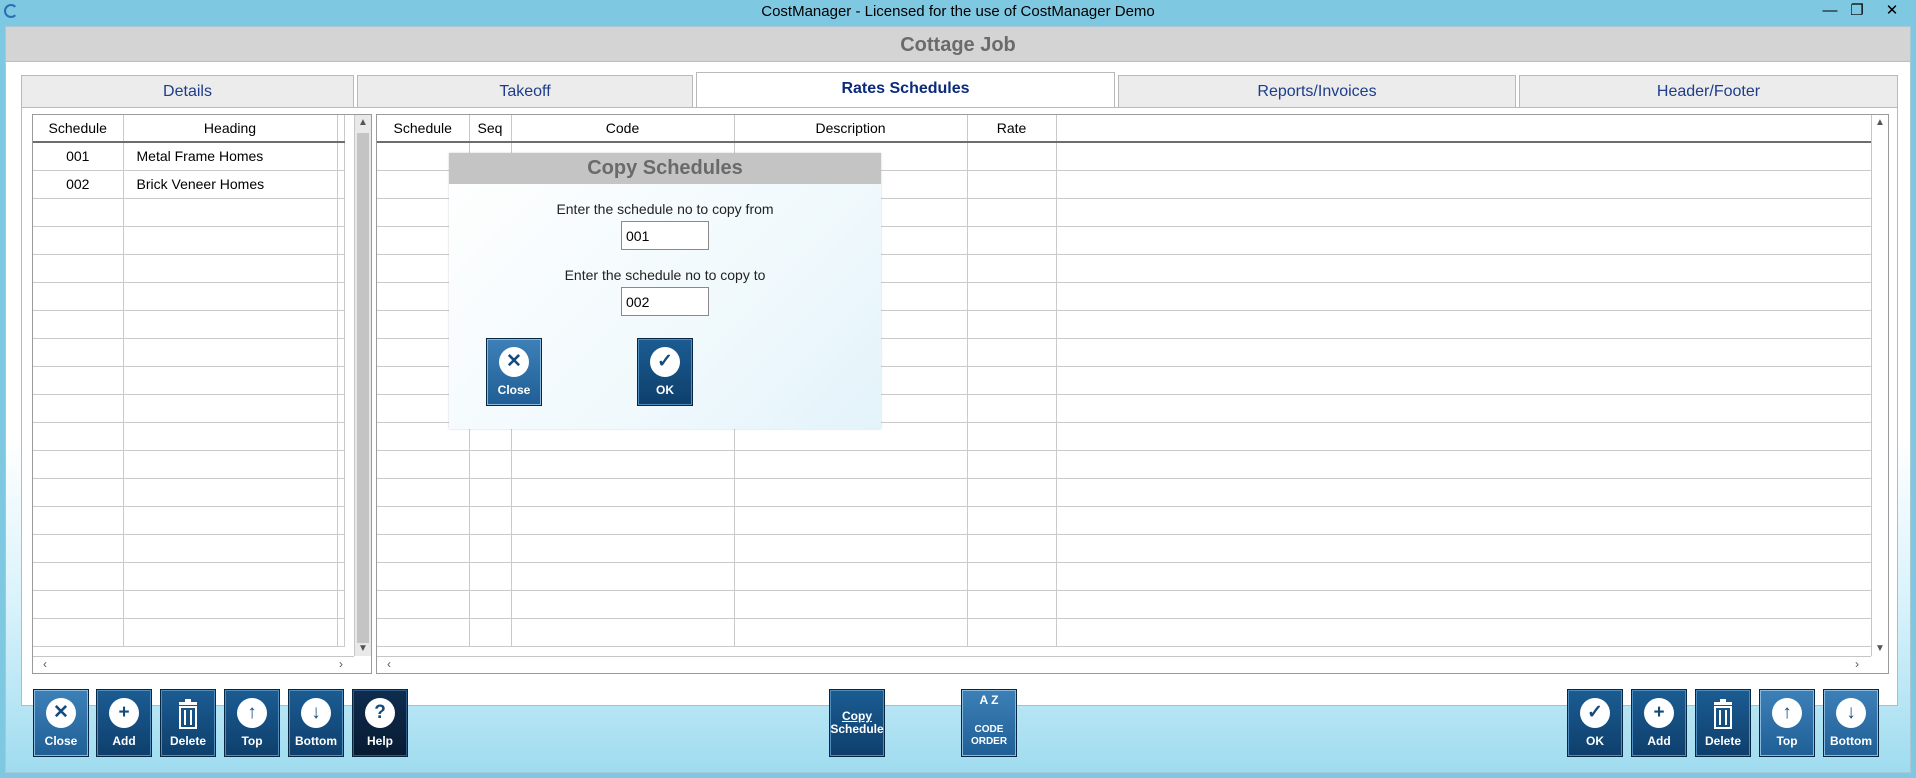 Image resolution: width=1916 pixels, height=778 pixels. I want to click on help-button: ? Help, so click(380, 723).